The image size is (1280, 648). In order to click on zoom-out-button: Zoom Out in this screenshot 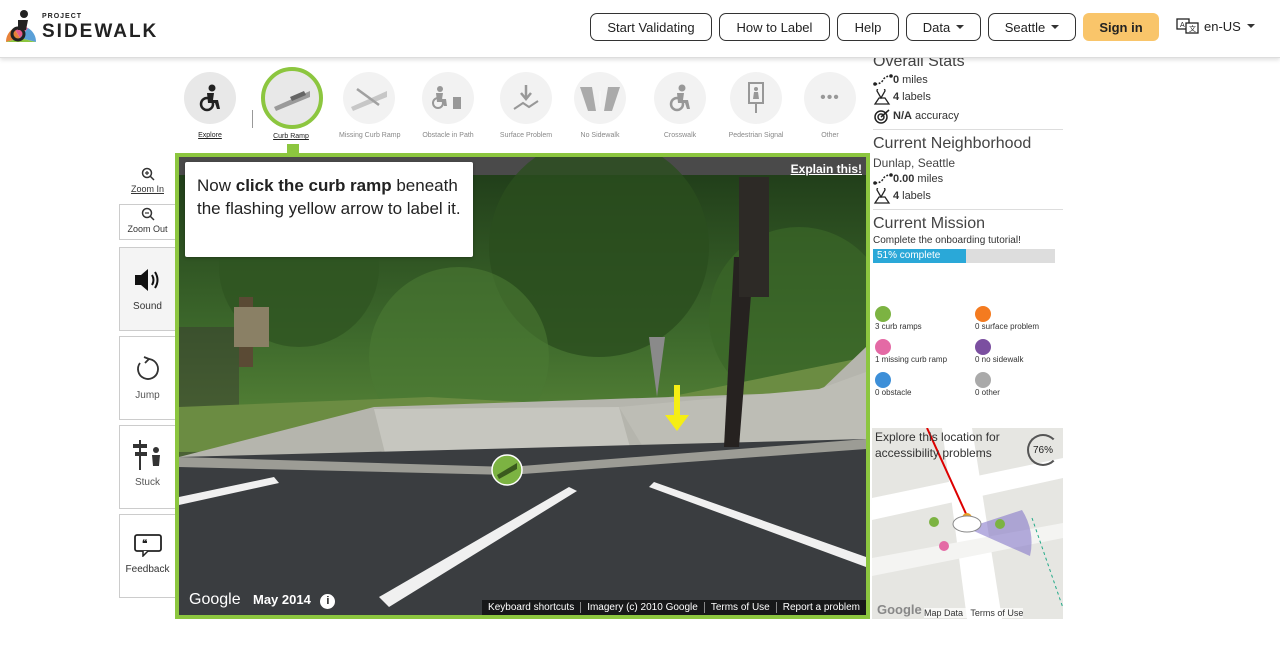, I will do `click(147, 222)`.